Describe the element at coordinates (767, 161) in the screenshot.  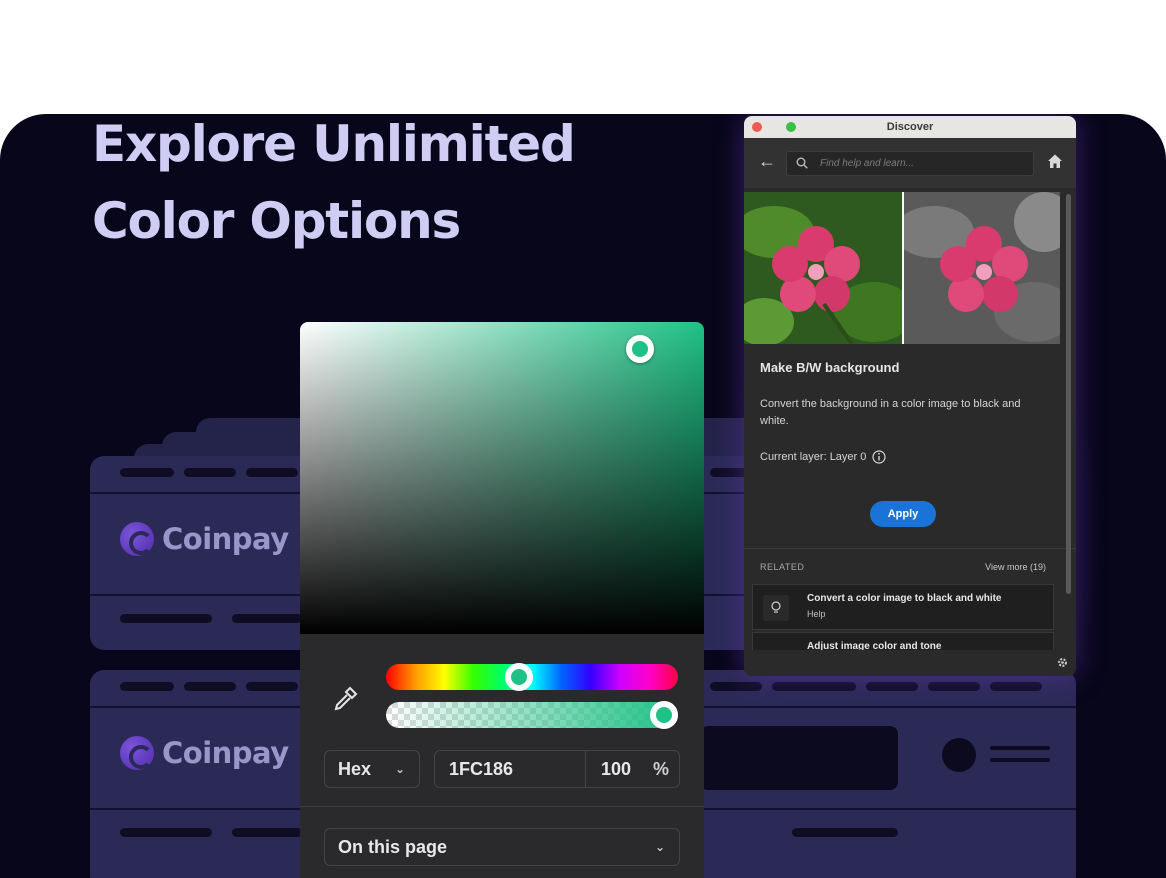
I see `back-arrow-icon: ←` at that location.